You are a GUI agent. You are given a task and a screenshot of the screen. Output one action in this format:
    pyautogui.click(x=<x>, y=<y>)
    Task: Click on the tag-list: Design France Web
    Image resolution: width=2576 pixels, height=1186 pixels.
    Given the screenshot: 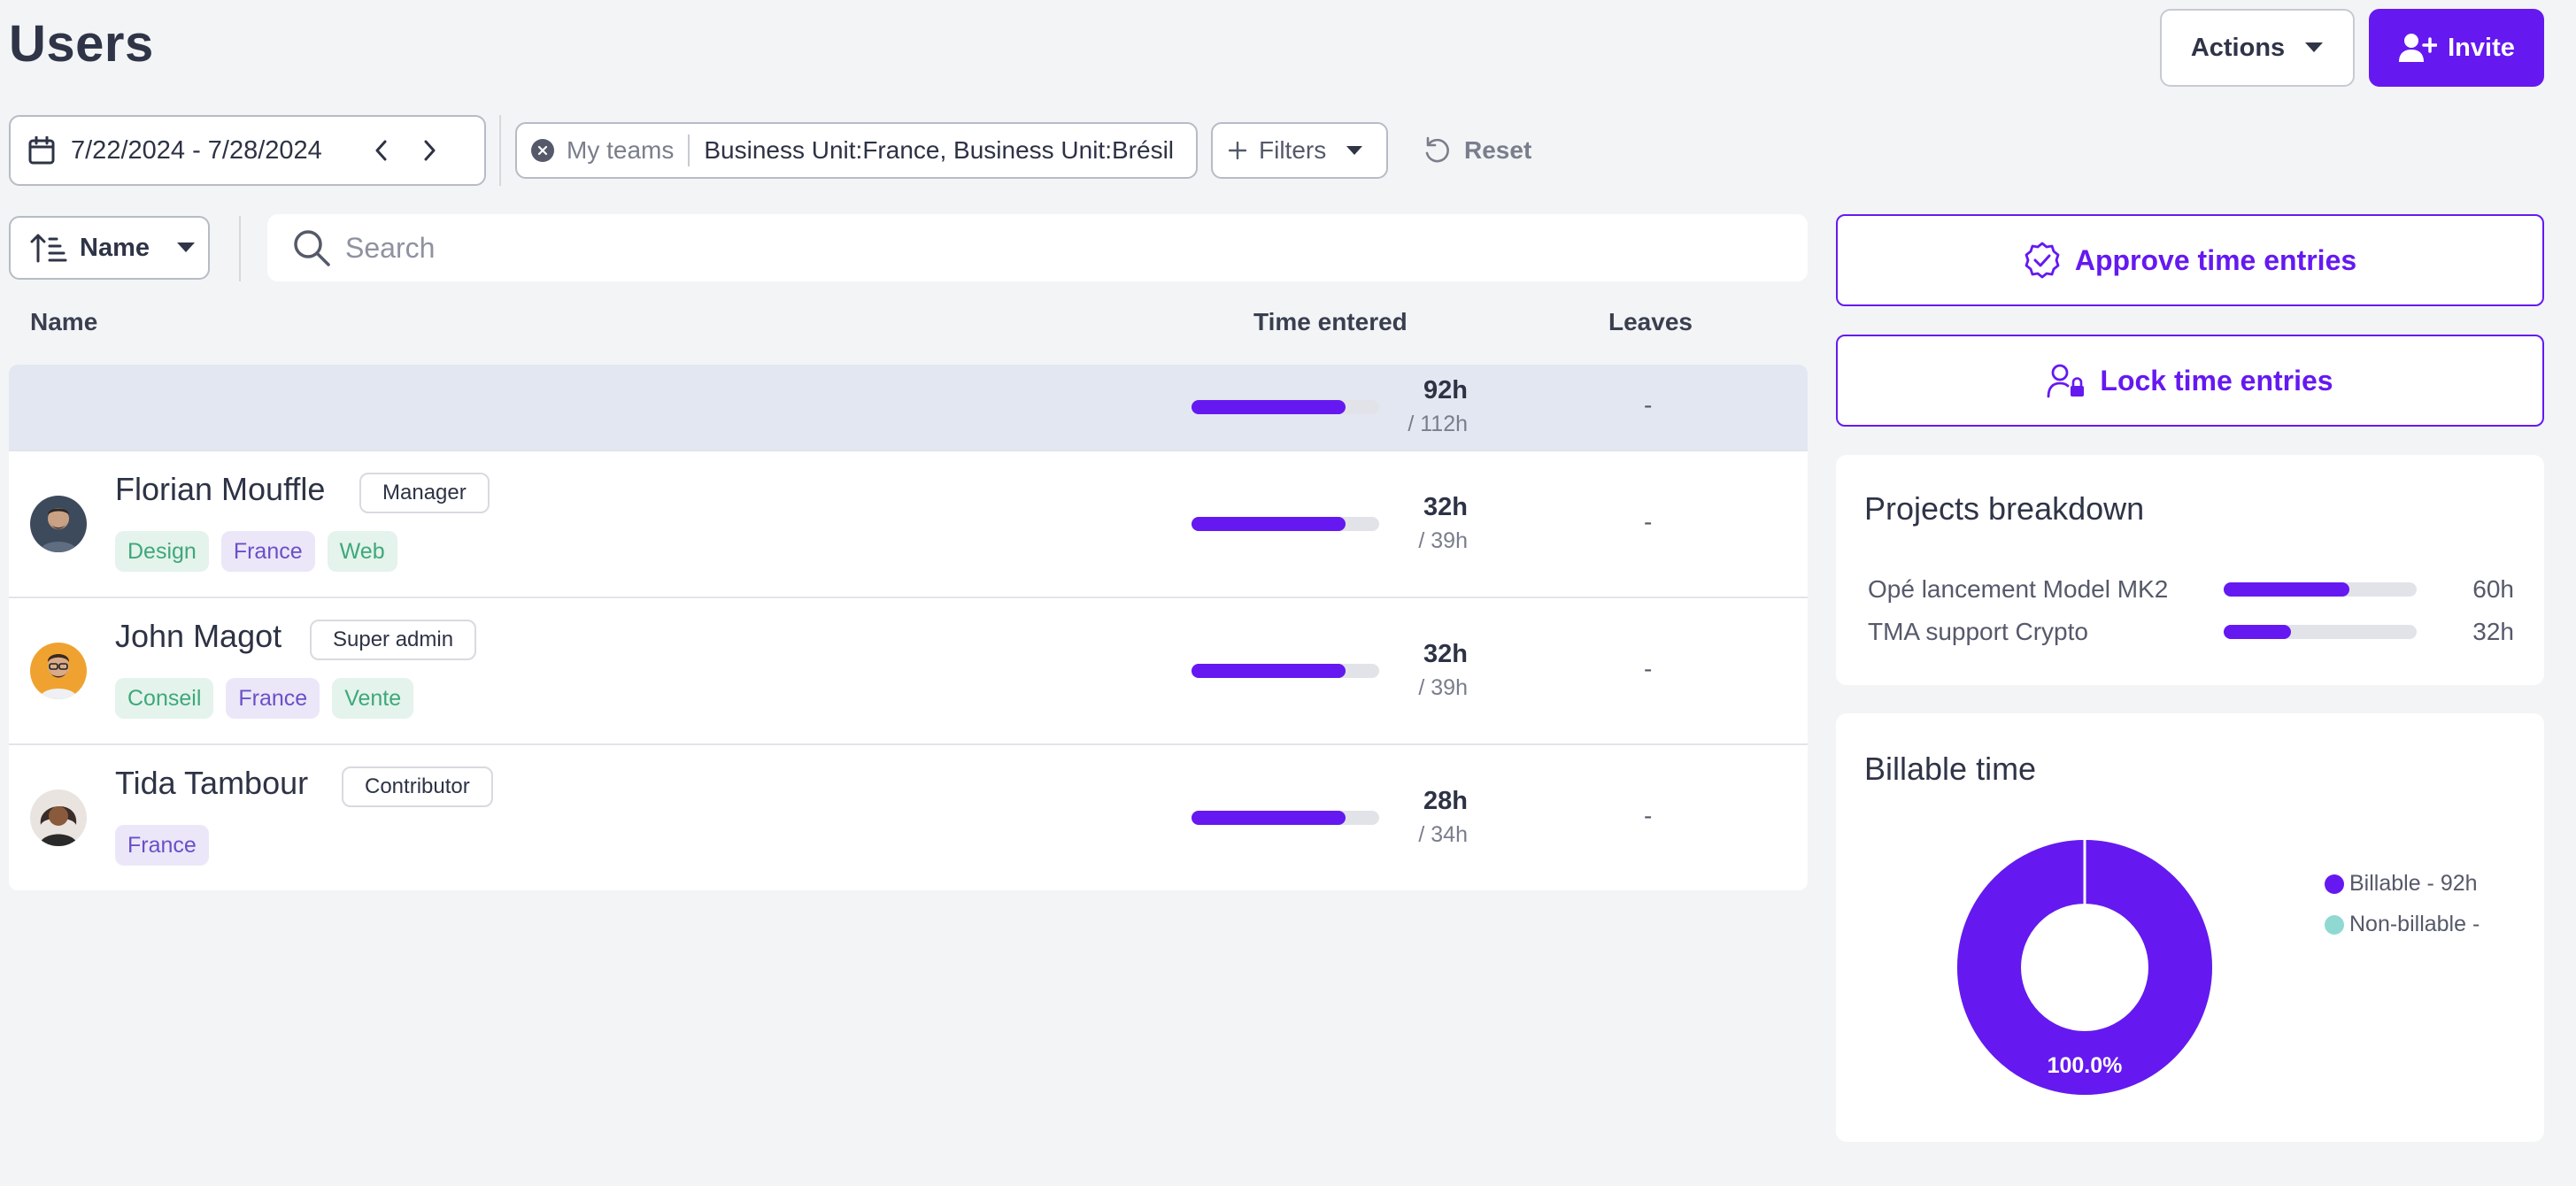 What is the action you would take?
    pyautogui.click(x=256, y=551)
    